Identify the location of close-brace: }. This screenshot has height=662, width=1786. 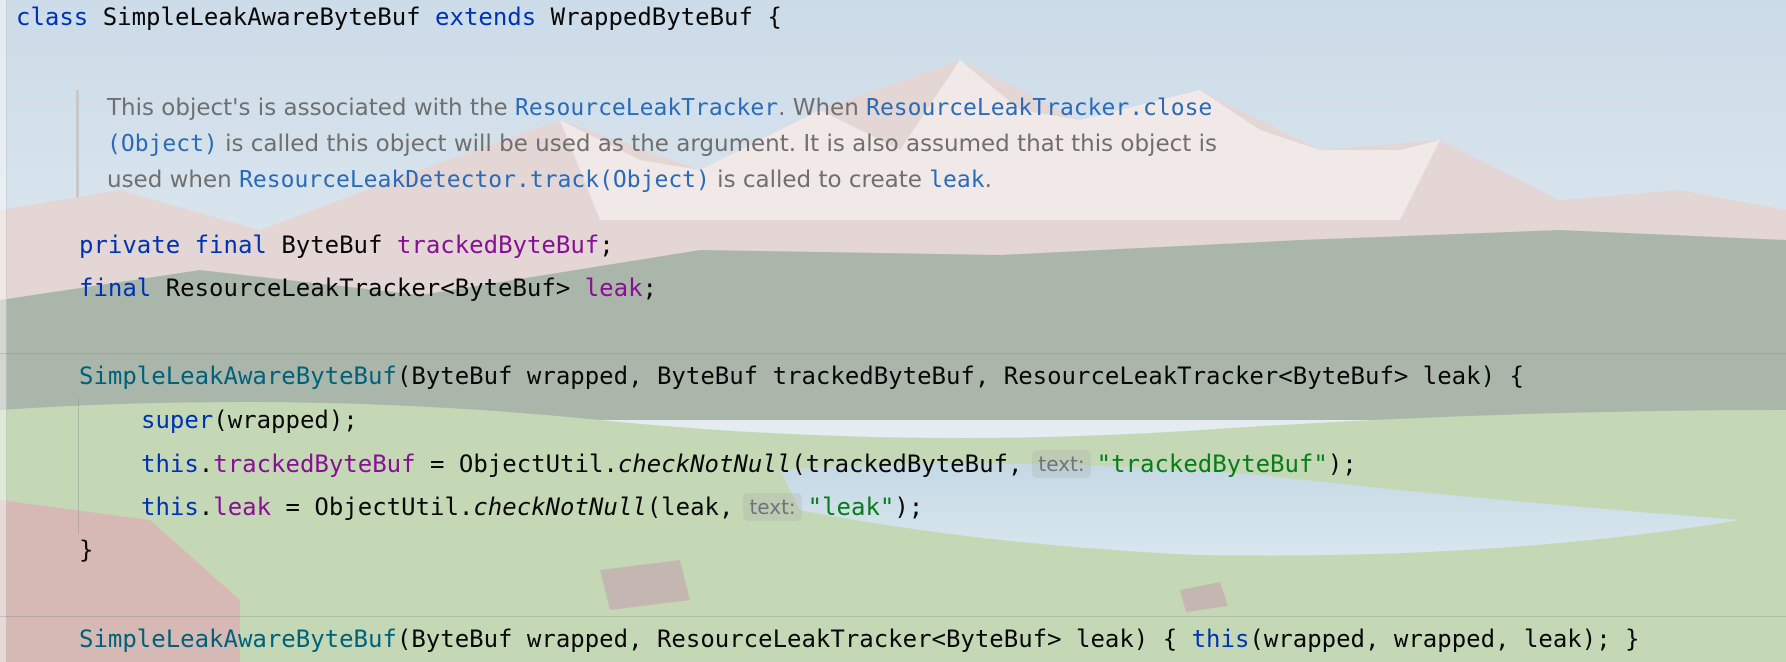
(86, 550).